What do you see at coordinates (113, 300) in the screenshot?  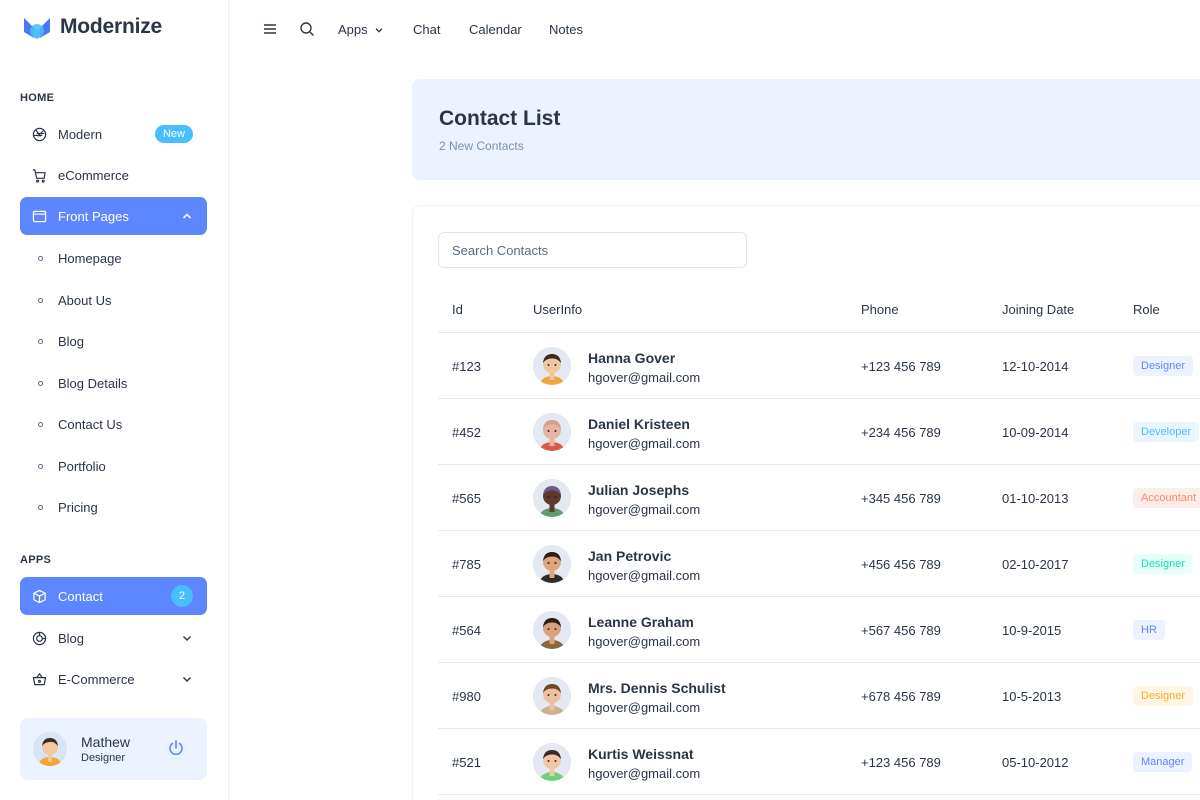 I see `sidebar-subitem-about-us: About Us` at bounding box center [113, 300].